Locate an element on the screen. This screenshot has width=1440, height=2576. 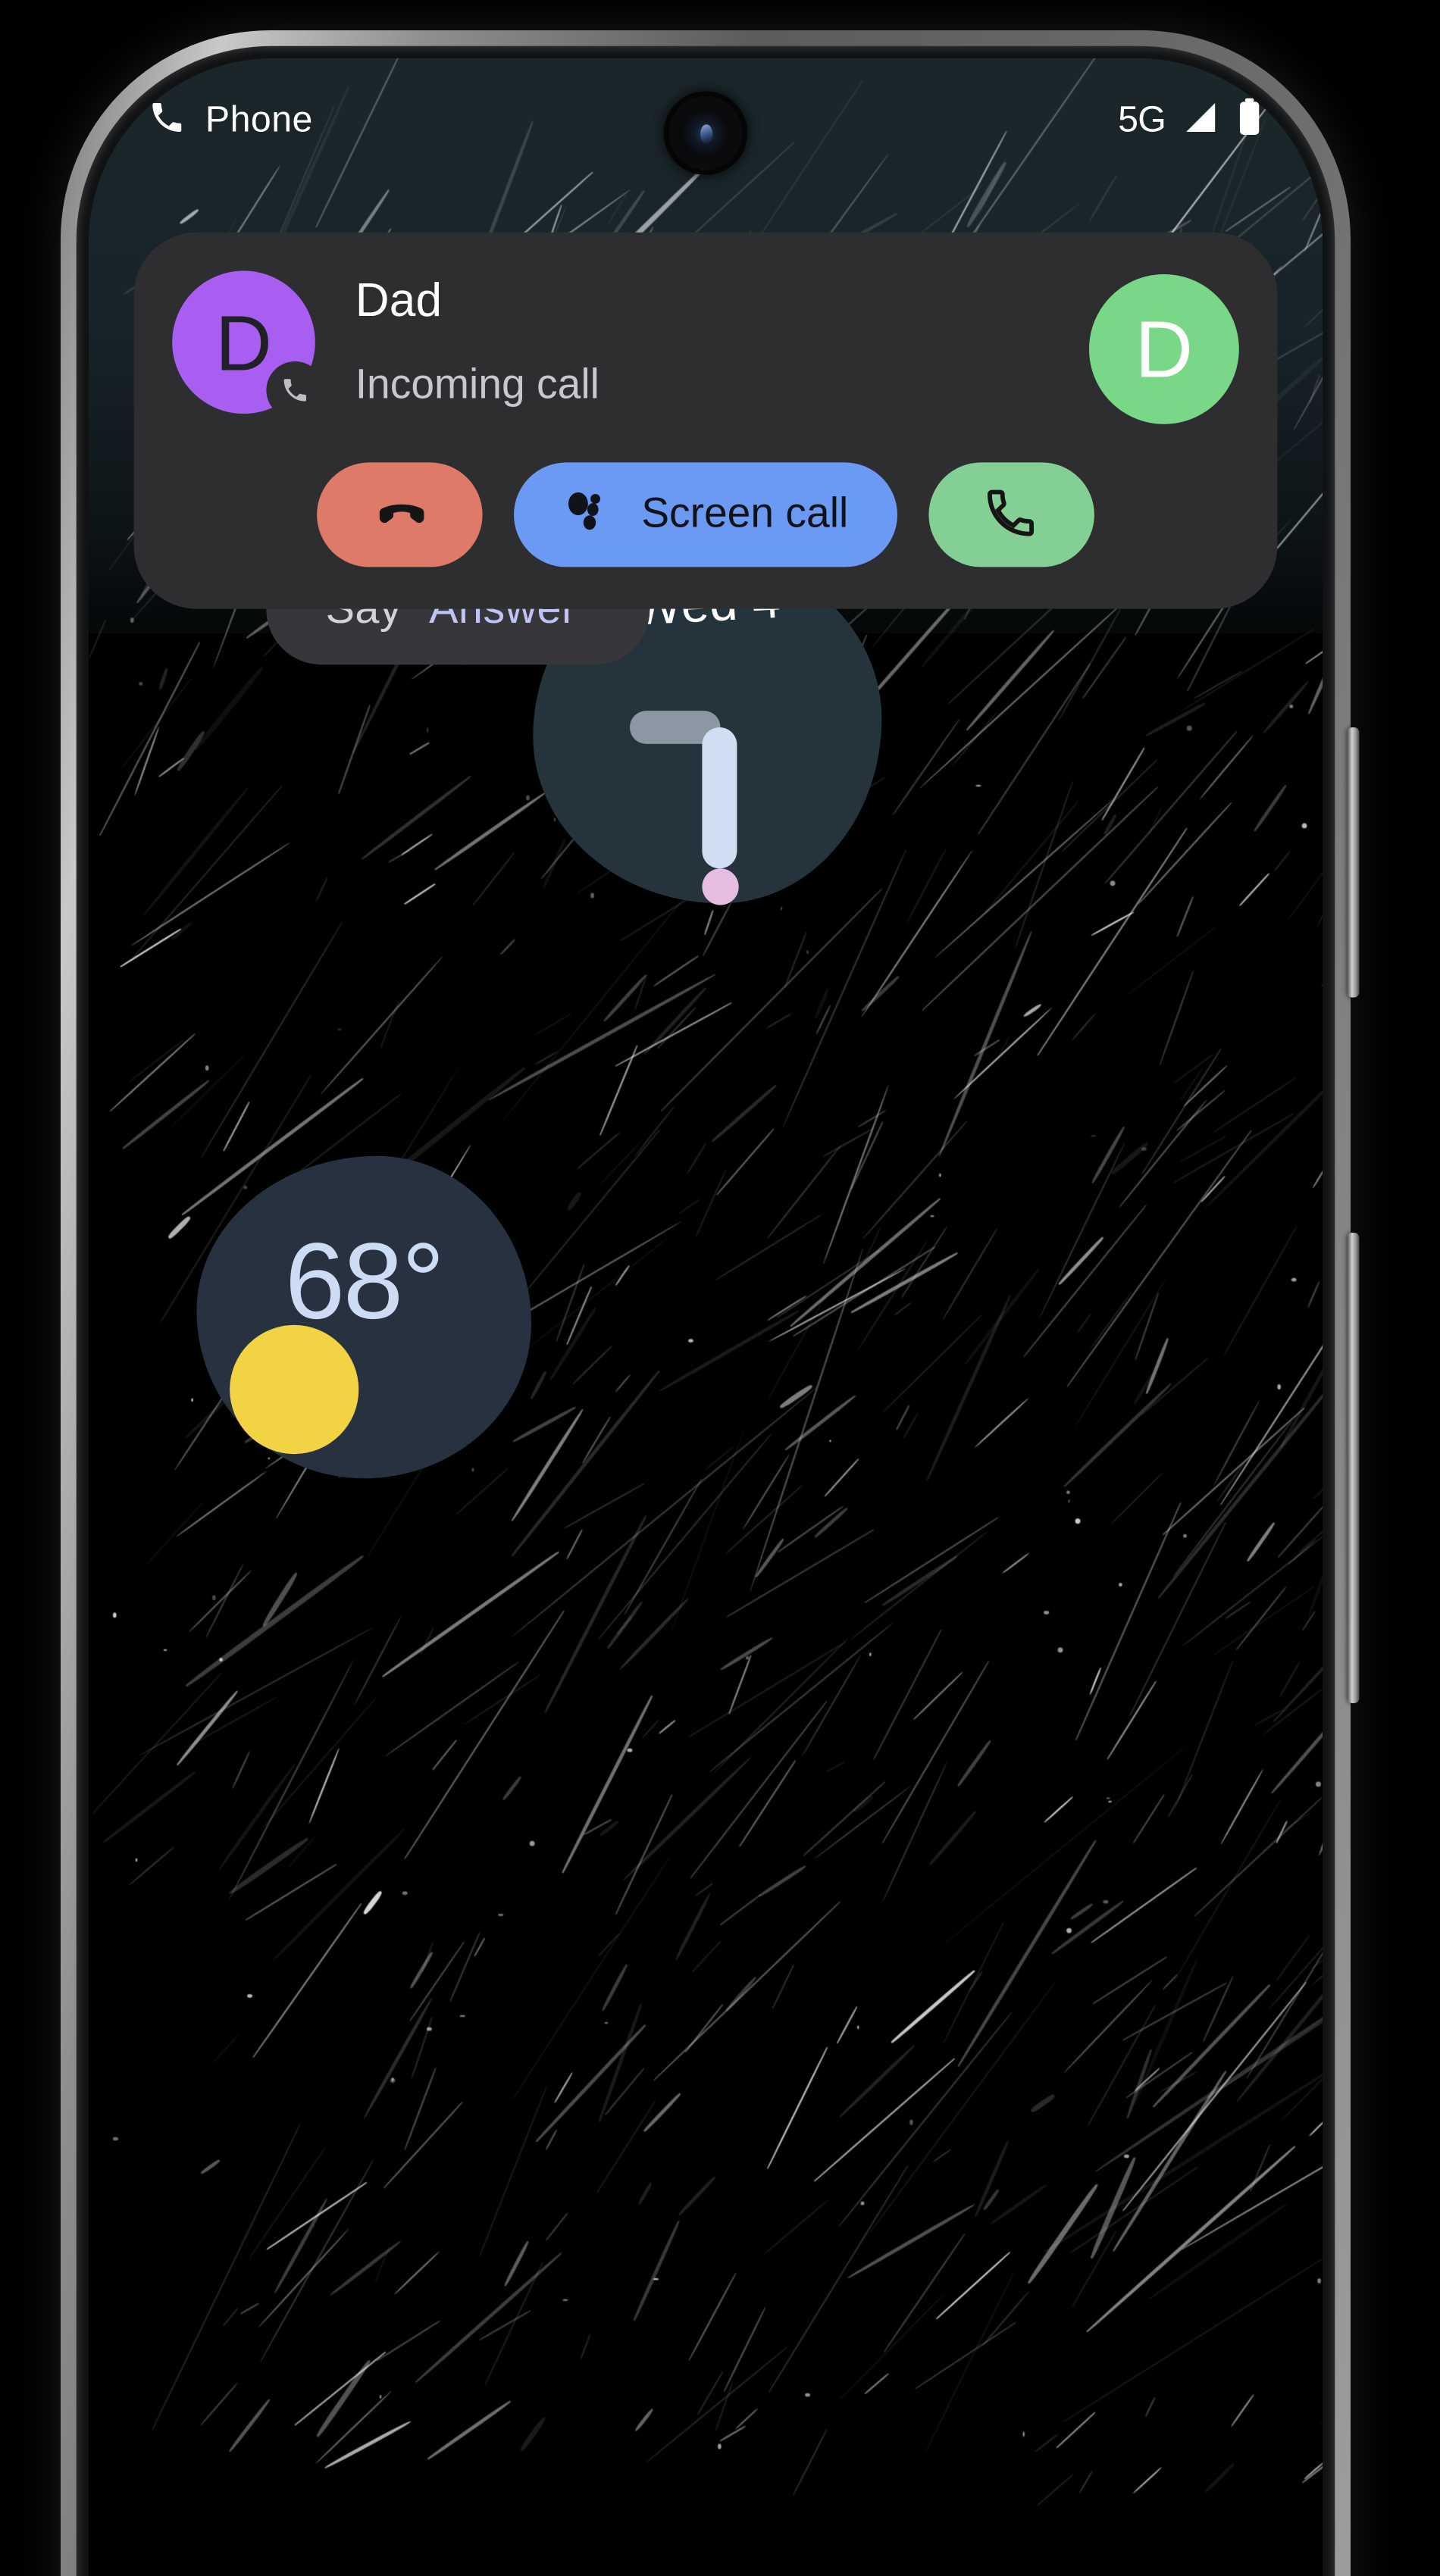
network-type-label: 5G is located at coordinates (1142, 120).